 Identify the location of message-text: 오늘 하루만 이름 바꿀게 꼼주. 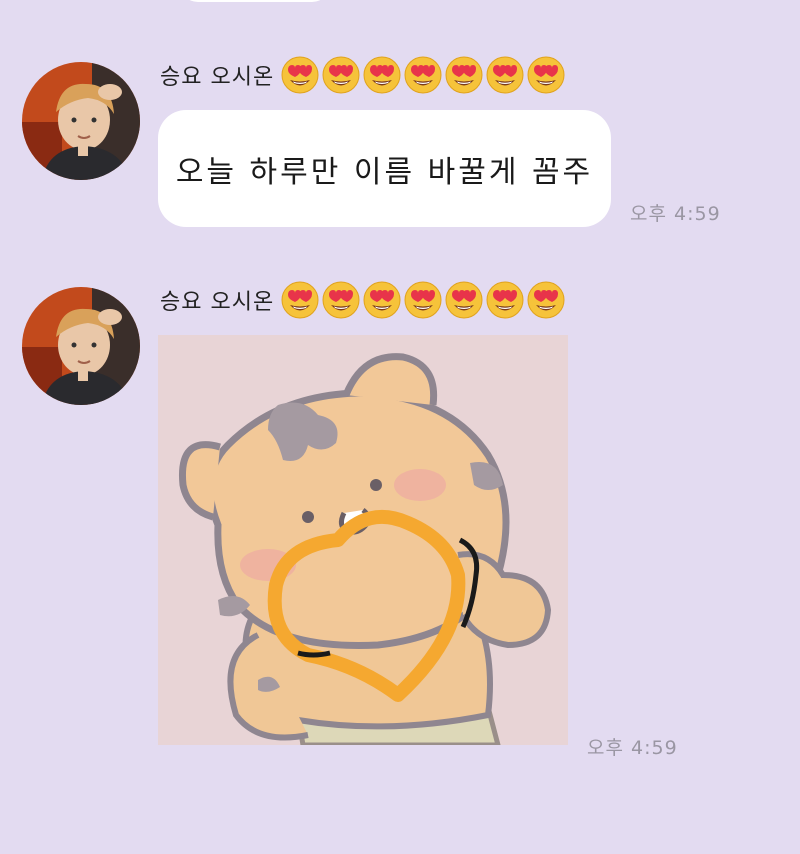
(384, 172).